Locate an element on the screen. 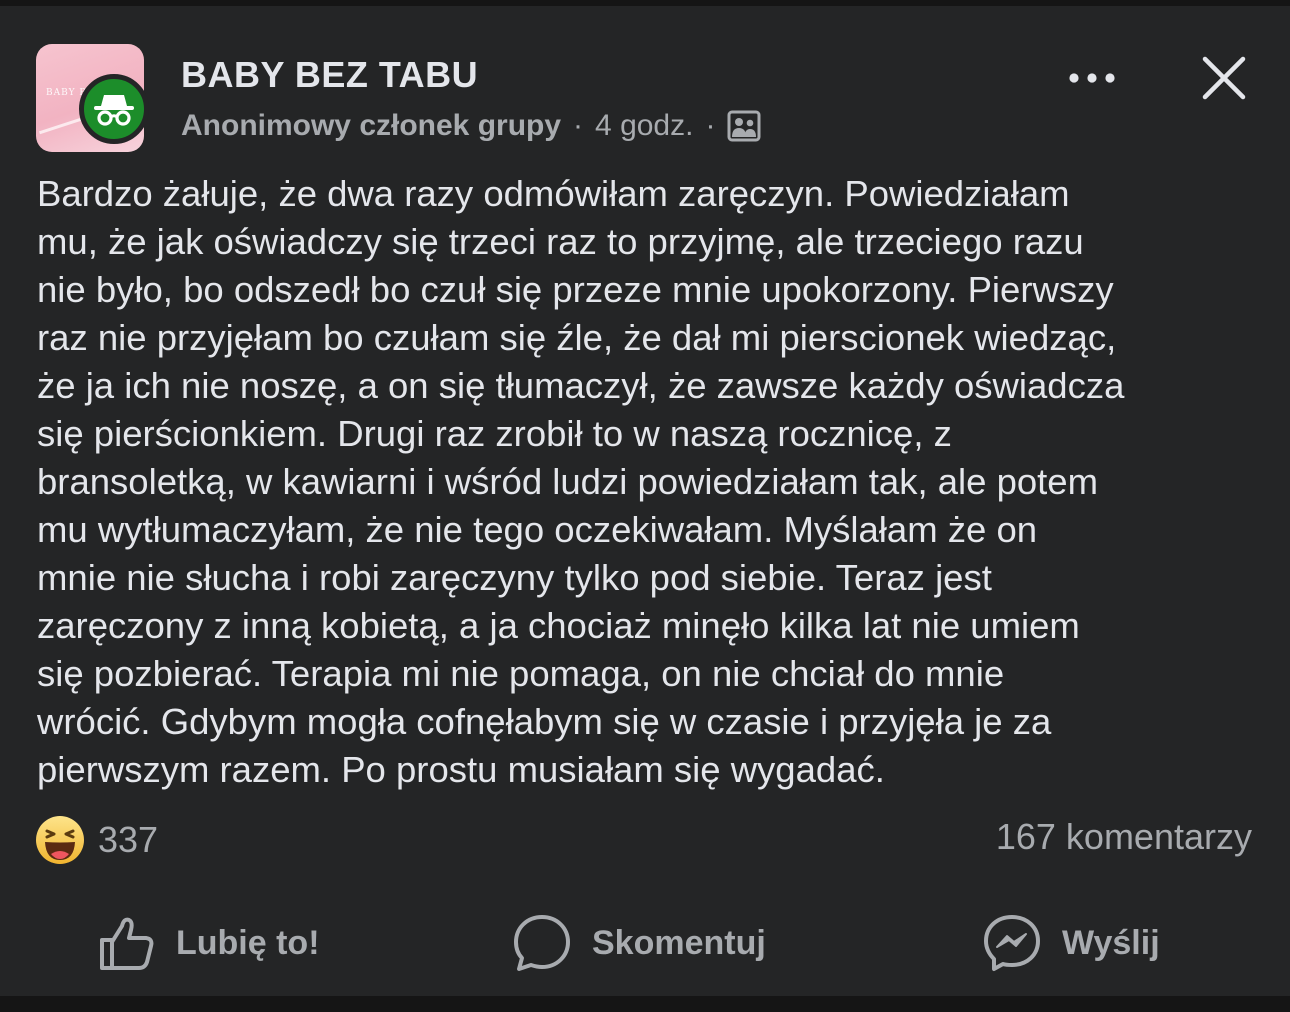 The width and height of the screenshot is (1290, 1012). comment-label: Skomentuj is located at coordinates (679, 942).